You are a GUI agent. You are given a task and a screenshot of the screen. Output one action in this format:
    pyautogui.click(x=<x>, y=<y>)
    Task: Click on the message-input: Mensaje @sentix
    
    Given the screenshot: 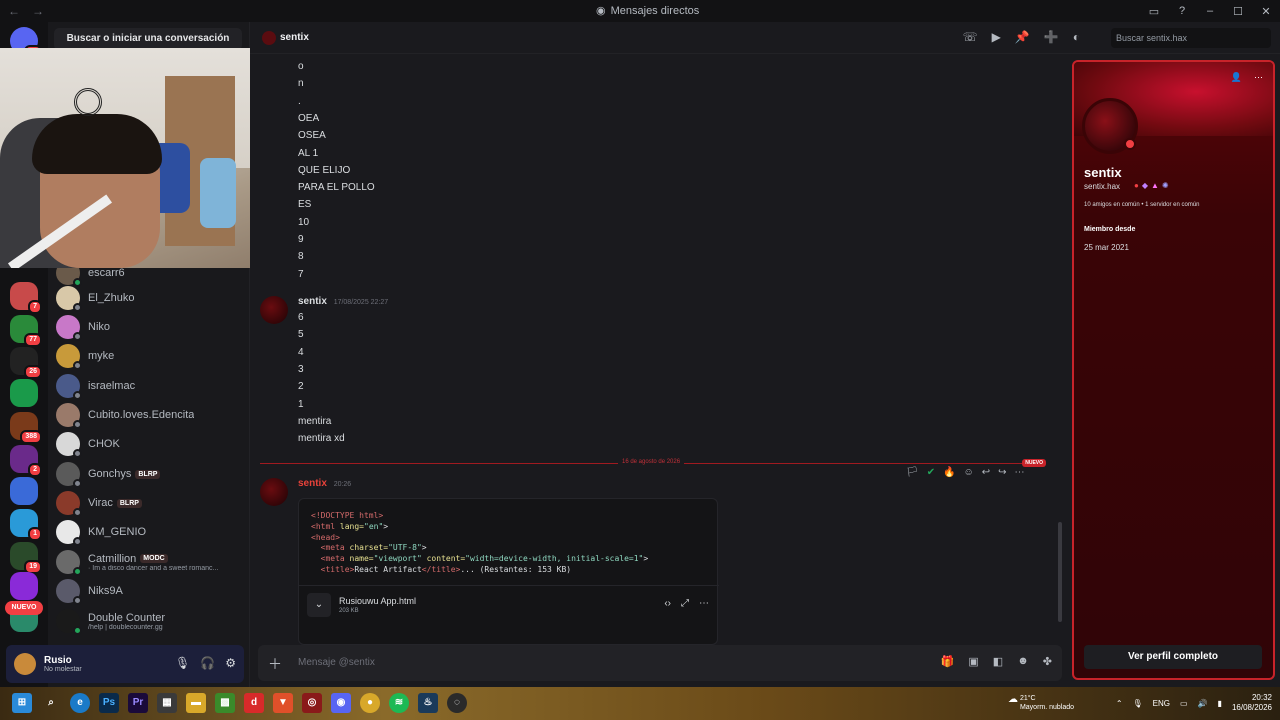 What is the action you would take?
    pyautogui.click(x=336, y=662)
    